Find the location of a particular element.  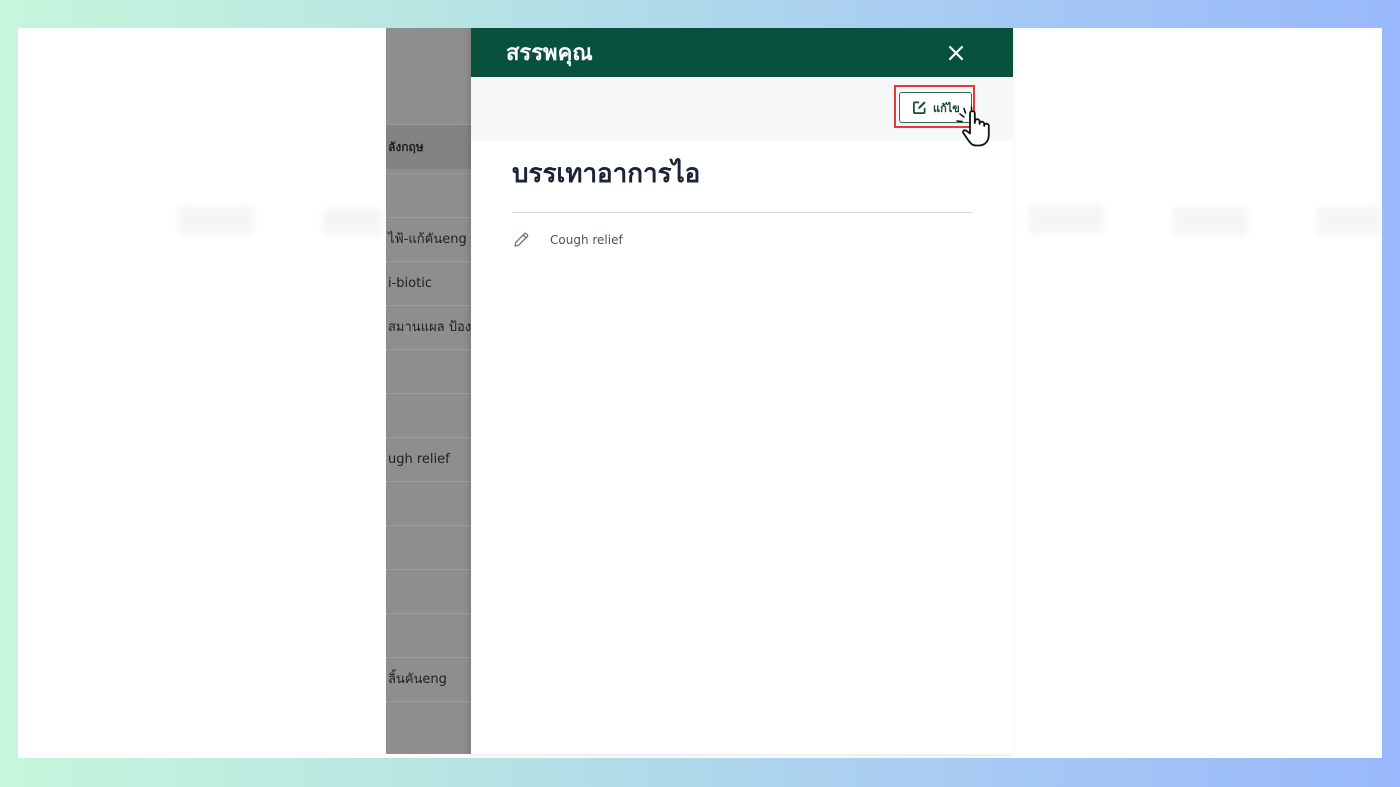

list-item: ugh relief is located at coordinates (428, 459).